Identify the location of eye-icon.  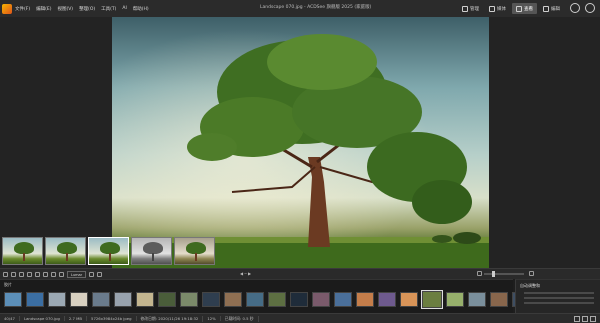
(519, 8).